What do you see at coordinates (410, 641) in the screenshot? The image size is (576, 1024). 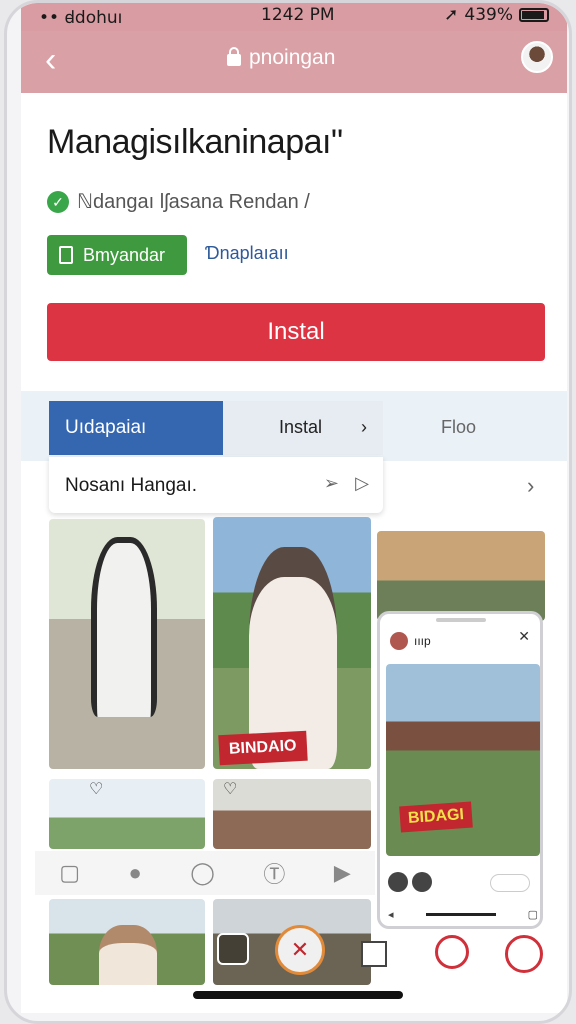 I see `popup-header: ıııp` at bounding box center [410, 641].